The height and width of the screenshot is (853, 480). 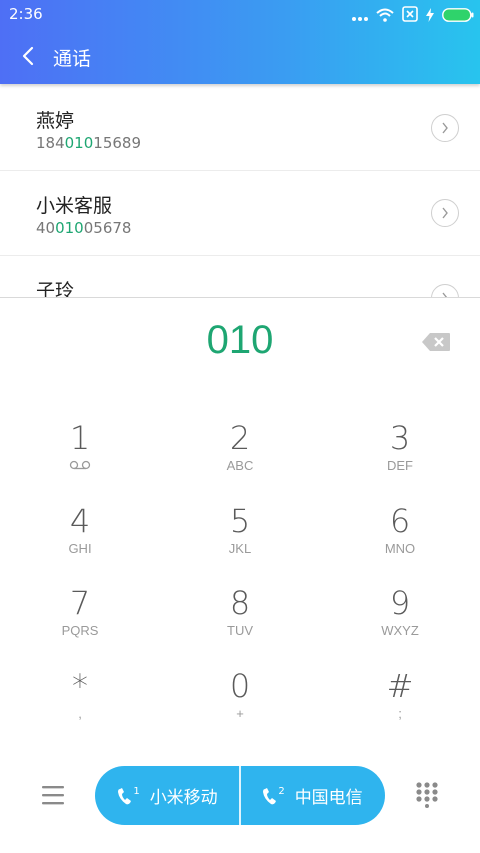 I want to click on call-sim1-button: 1 小米移动, so click(x=167, y=795).